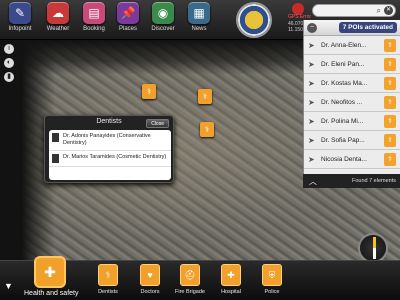 The image size is (400, 300). I want to click on poi-count-badge: 7 POIs activated, so click(367, 27).